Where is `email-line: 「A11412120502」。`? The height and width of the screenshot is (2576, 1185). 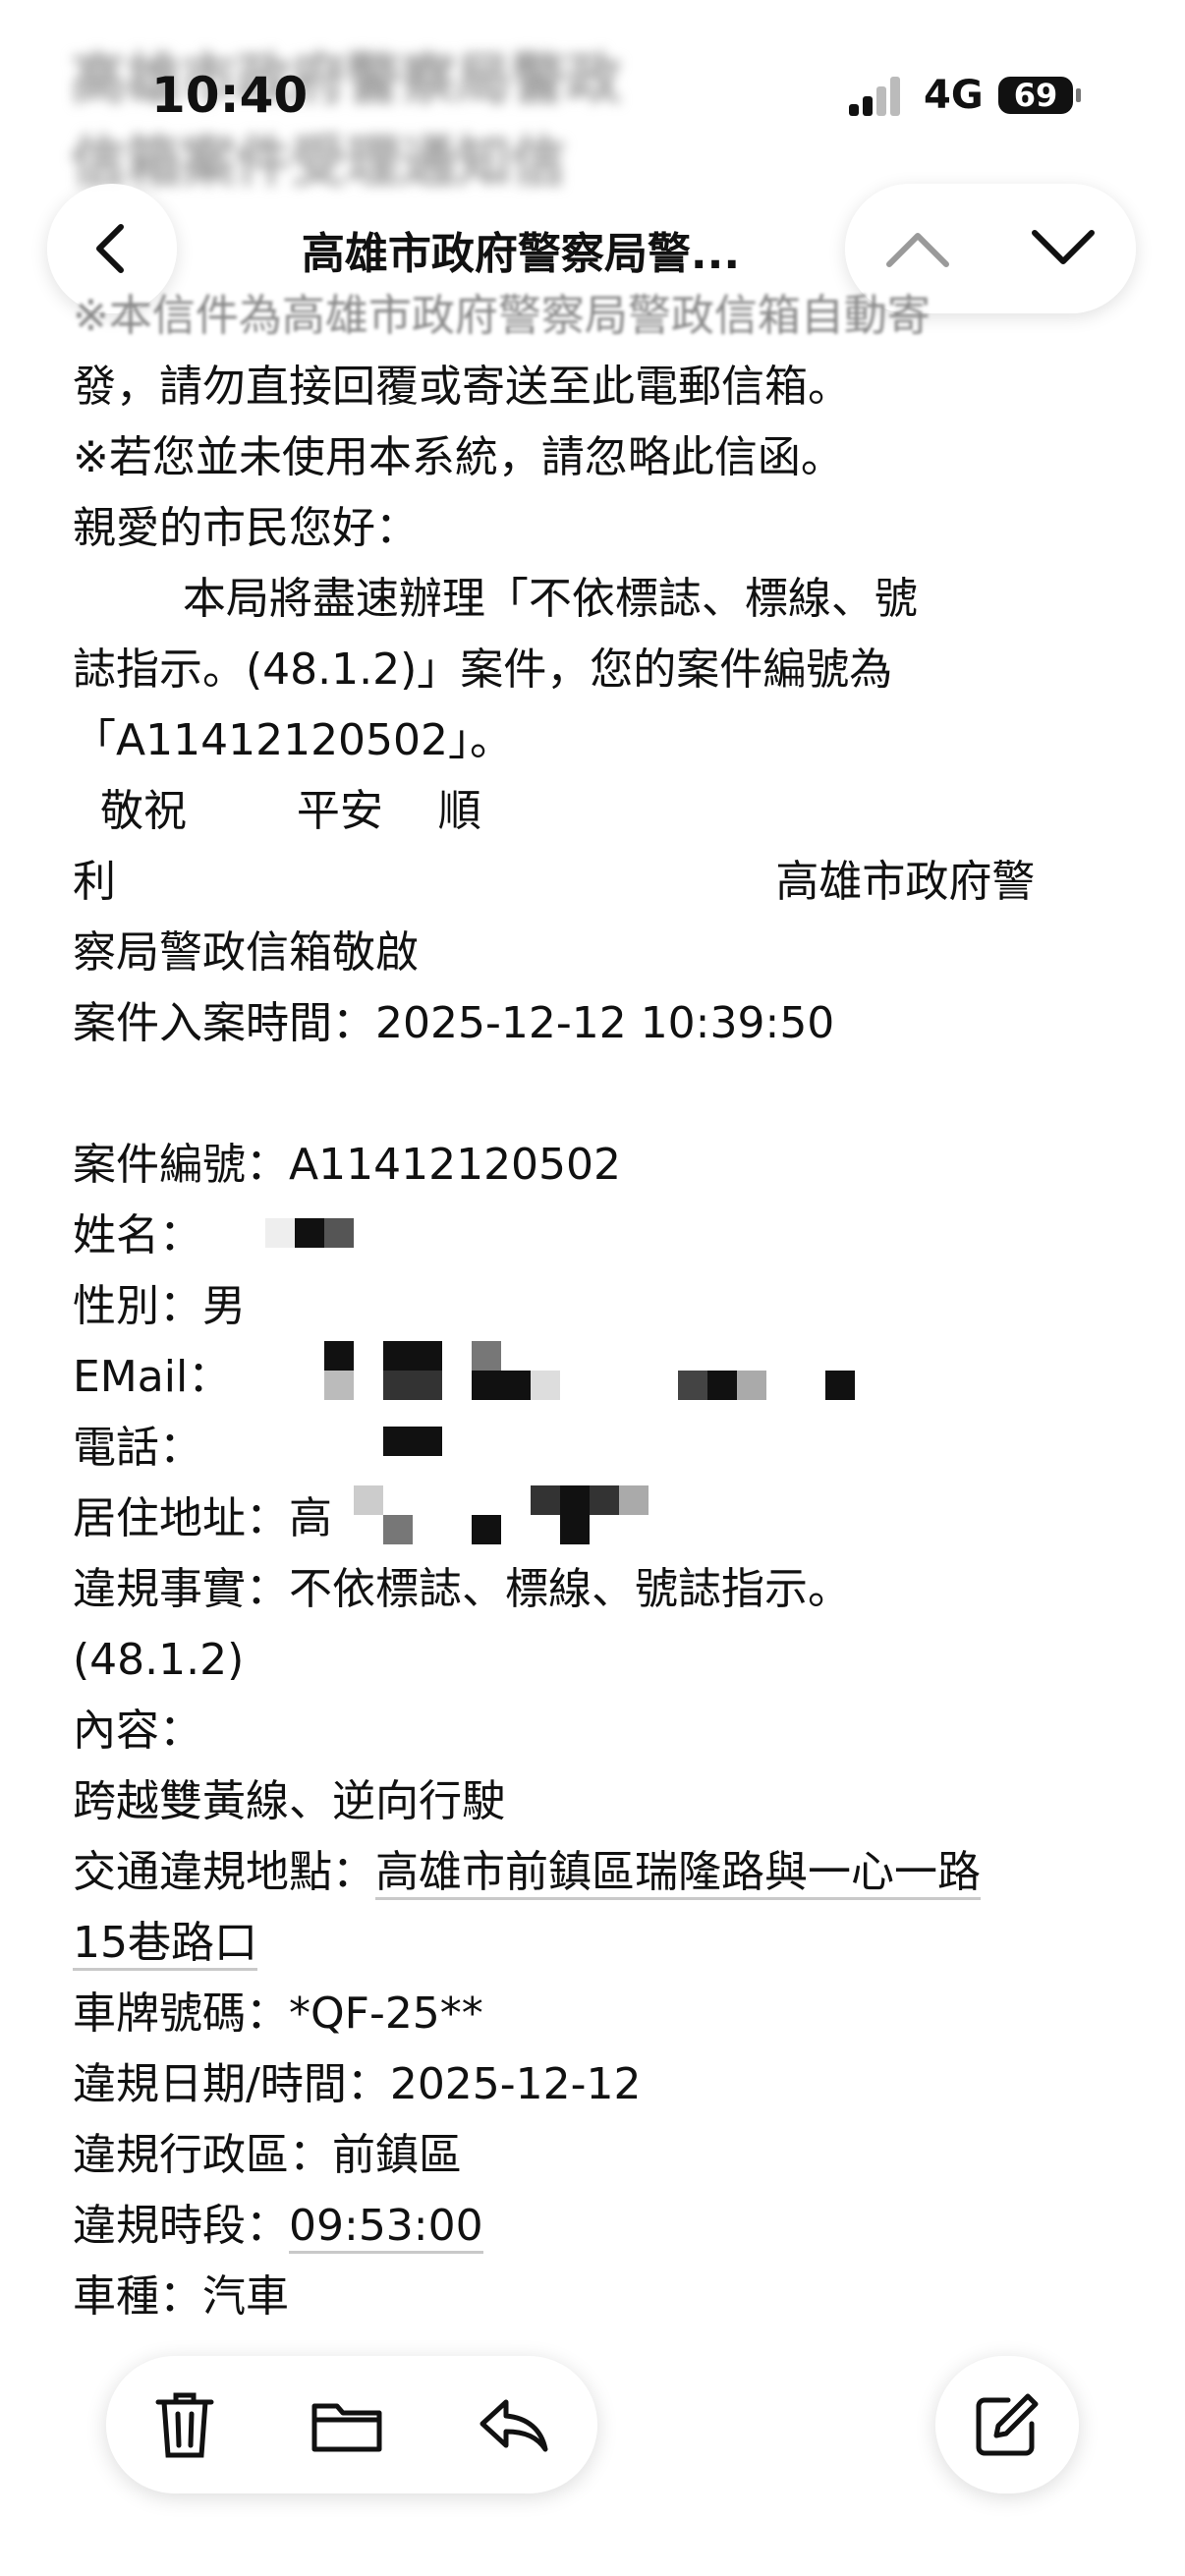
email-line: 「A11412120502」。 is located at coordinates (293, 740).